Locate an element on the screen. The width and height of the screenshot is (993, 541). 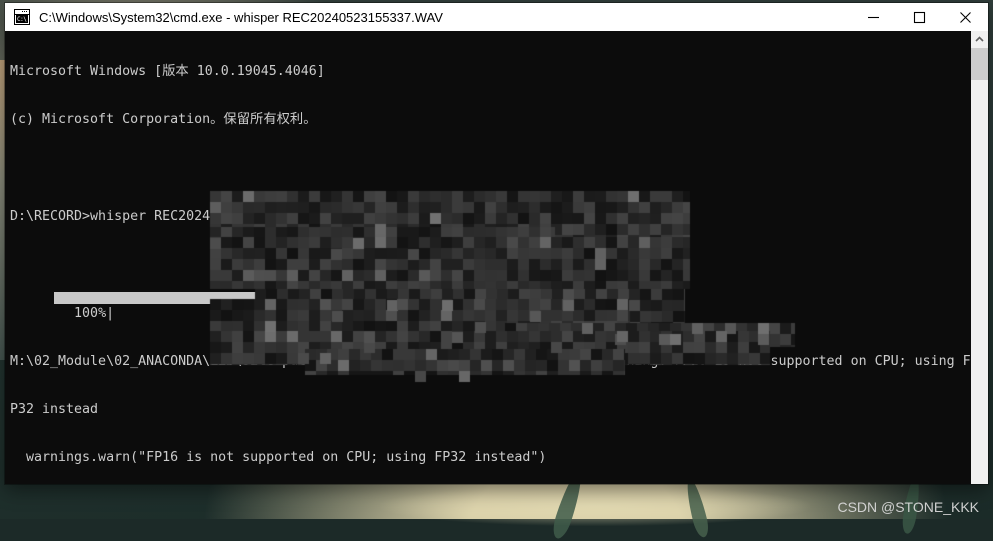
close-button is located at coordinates (965, 17).